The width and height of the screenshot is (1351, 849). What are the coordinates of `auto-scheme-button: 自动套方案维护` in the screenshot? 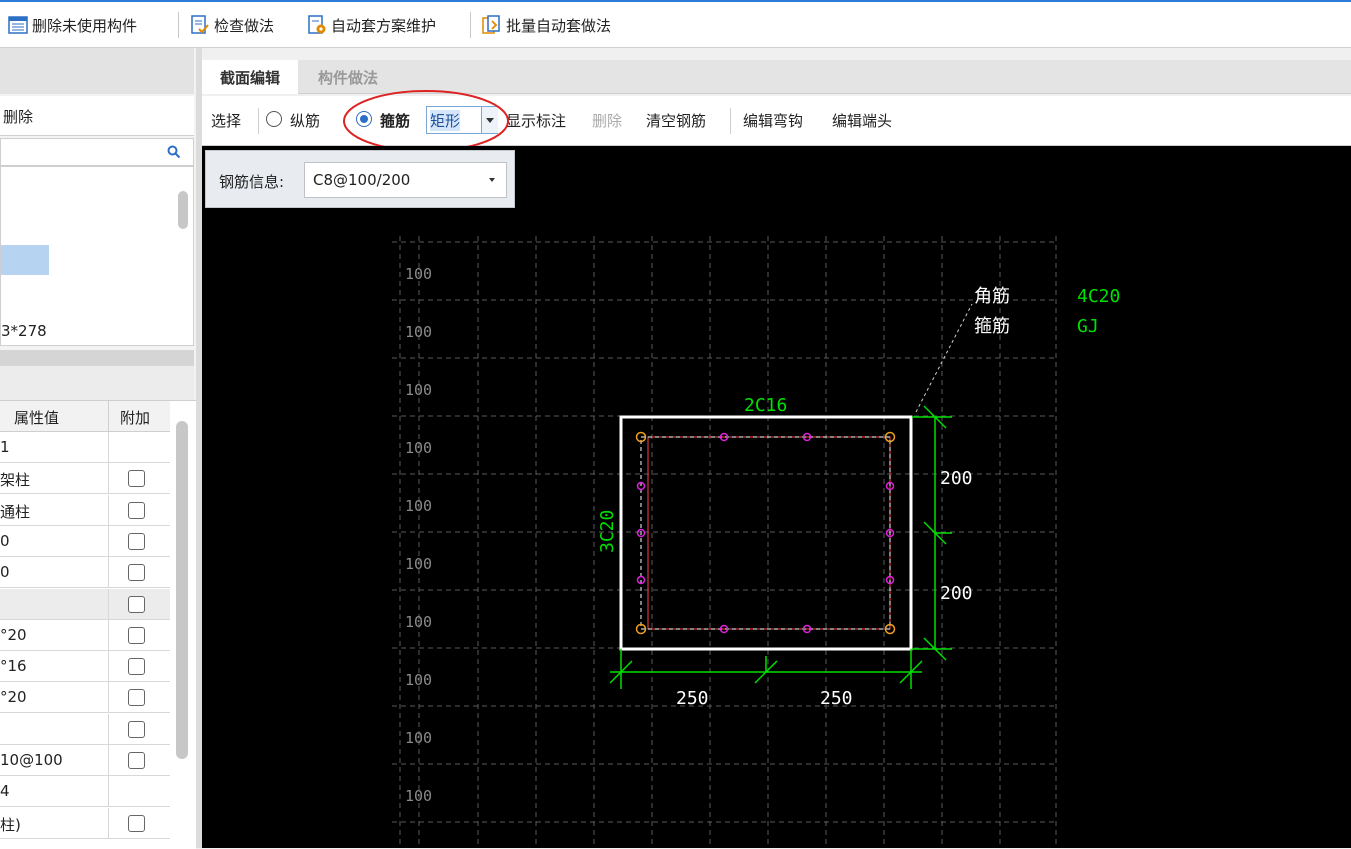 It's located at (371, 25).